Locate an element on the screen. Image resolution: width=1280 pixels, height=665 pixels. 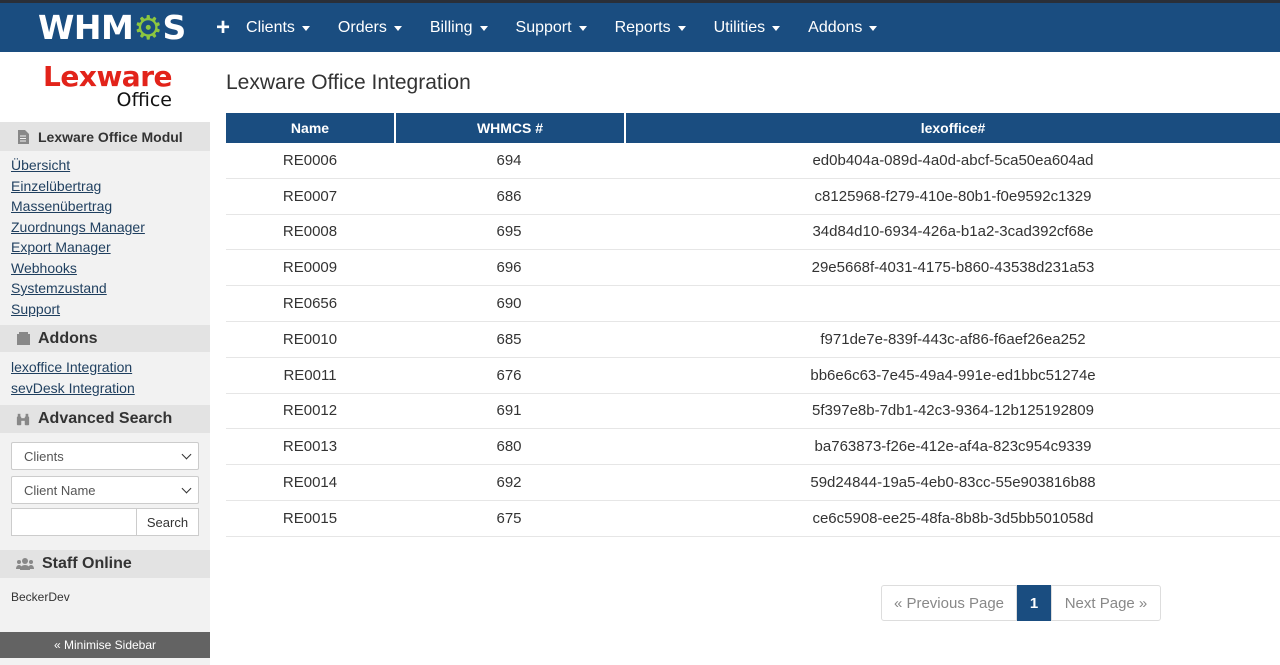
current-page-button: 1 is located at coordinates (1034, 603).